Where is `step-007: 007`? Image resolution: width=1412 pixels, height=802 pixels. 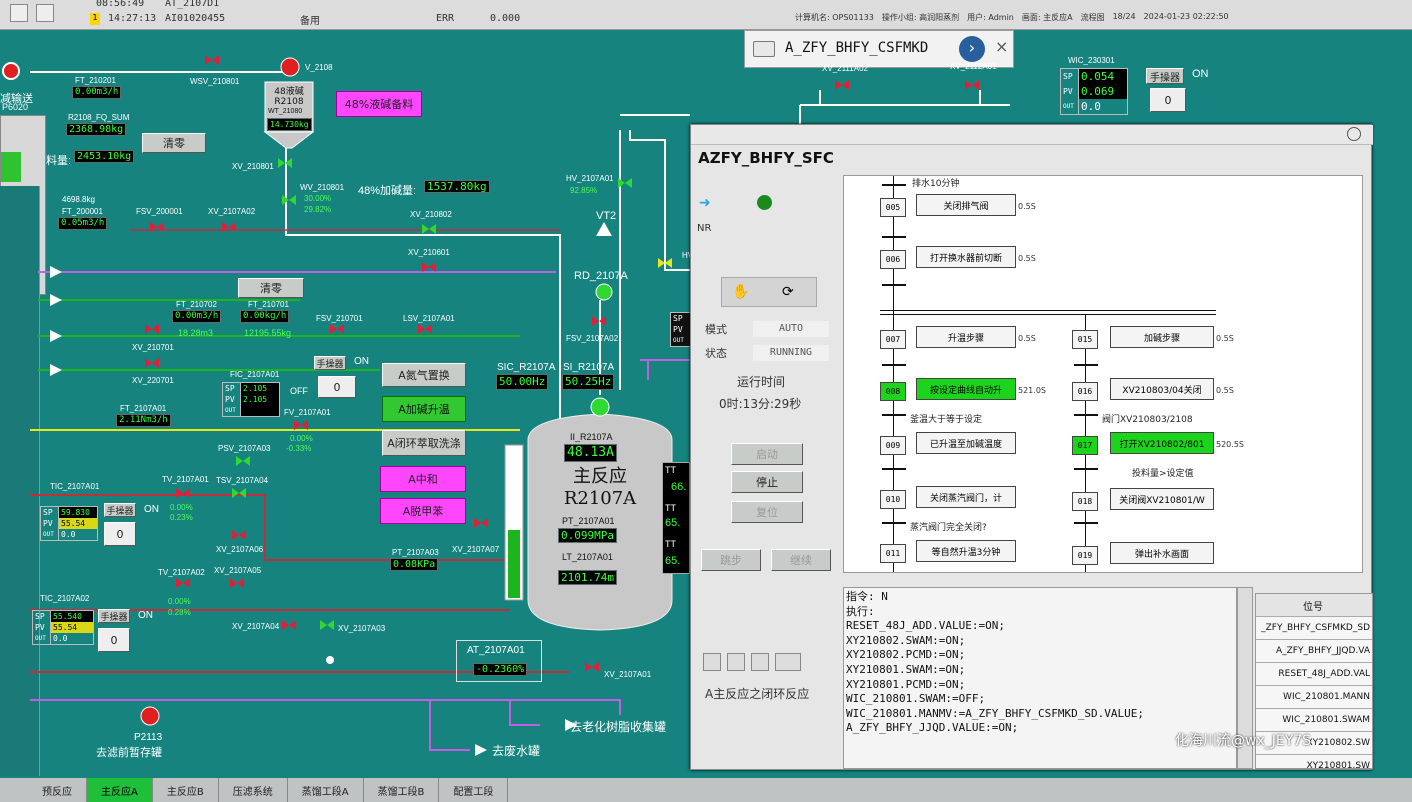 step-007: 007 is located at coordinates (893, 339).